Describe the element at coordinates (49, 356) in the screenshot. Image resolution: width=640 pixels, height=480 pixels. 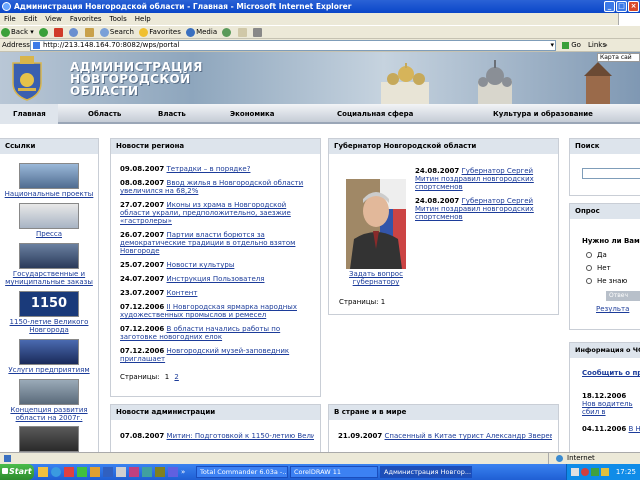
I see `link-business-services: Услуги предприятиям` at that location.